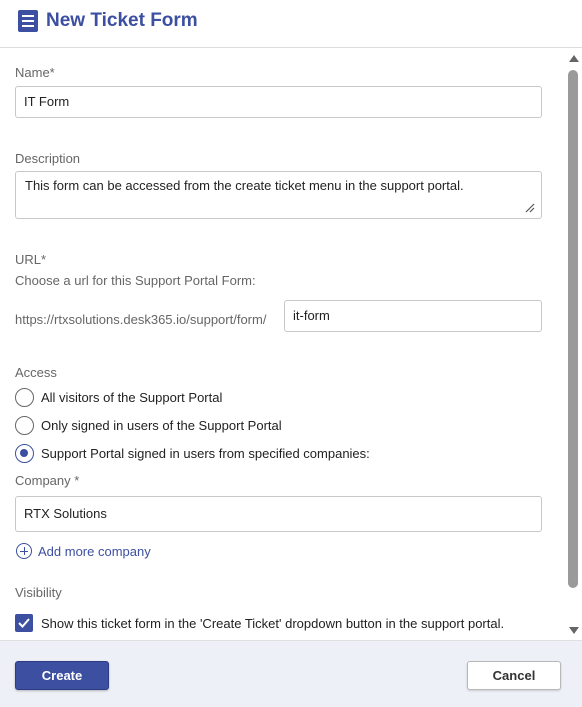  Describe the element at coordinates (35, 72) in the screenshot. I see `name-label: Name*` at that location.